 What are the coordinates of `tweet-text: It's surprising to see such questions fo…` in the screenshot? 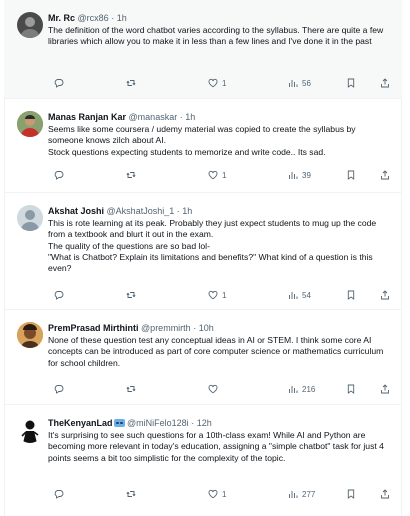 It's located at (216, 446).